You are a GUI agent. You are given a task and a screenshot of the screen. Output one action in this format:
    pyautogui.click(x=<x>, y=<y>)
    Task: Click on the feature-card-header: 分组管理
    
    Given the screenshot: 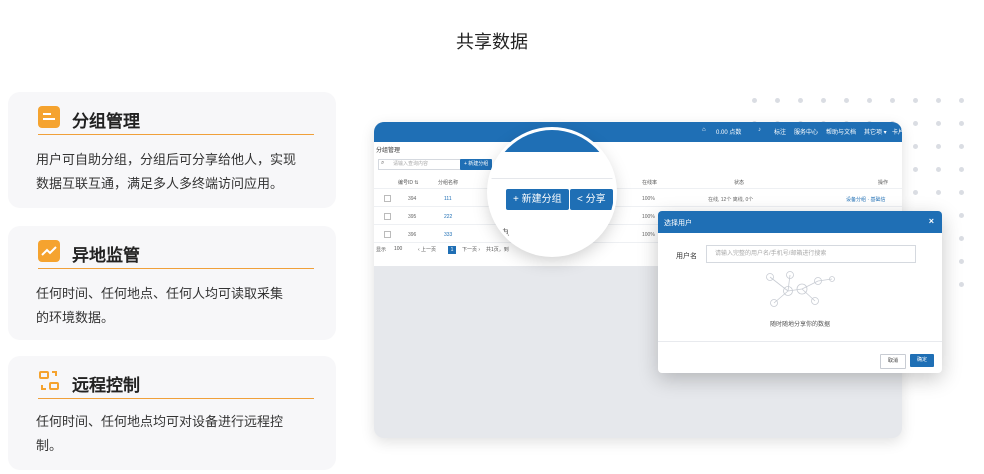 What is the action you would take?
    pyautogui.click(x=176, y=119)
    